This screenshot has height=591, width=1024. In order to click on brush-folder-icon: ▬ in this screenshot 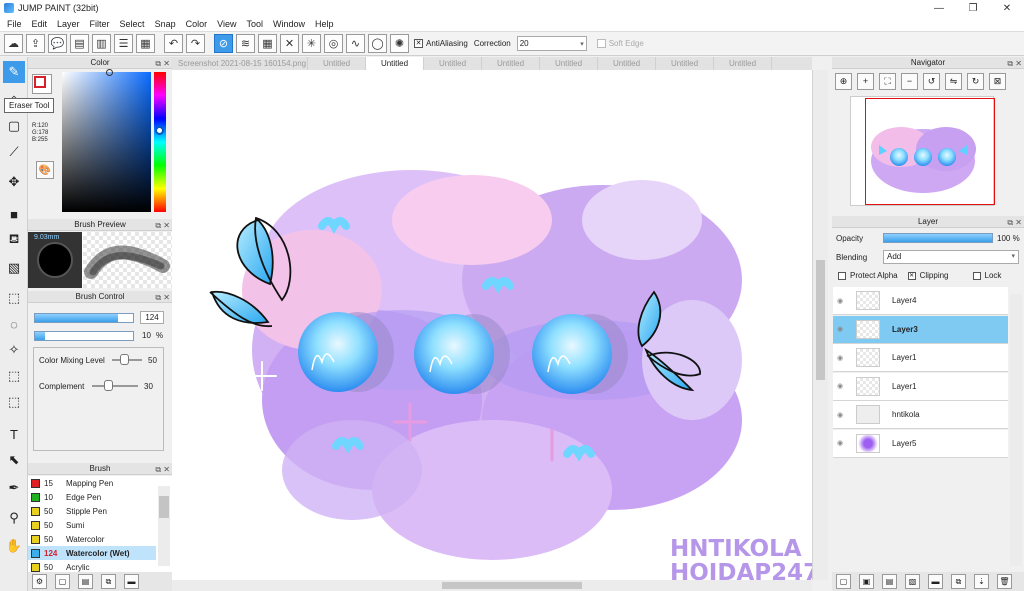, I will do `click(131, 581)`.